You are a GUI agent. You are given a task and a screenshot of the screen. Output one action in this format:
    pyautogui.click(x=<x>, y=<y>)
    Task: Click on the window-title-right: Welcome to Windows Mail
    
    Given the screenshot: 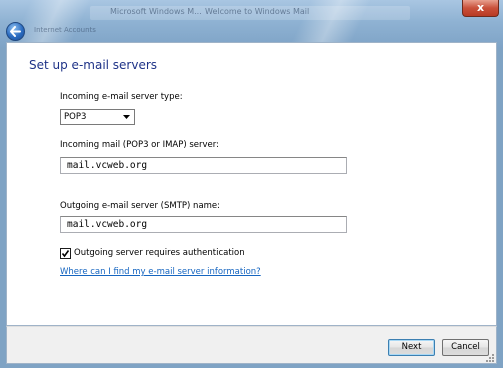 What is the action you would take?
    pyautogui.click(x=257, y=11)
    